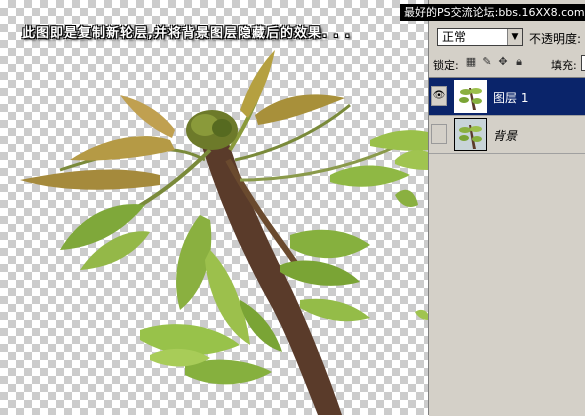 This screenshot has width=585, height=416. Describe the element at coordinates (471, 62) in the screenshot. I see `lock-transparent-icon: ▦` at that location.